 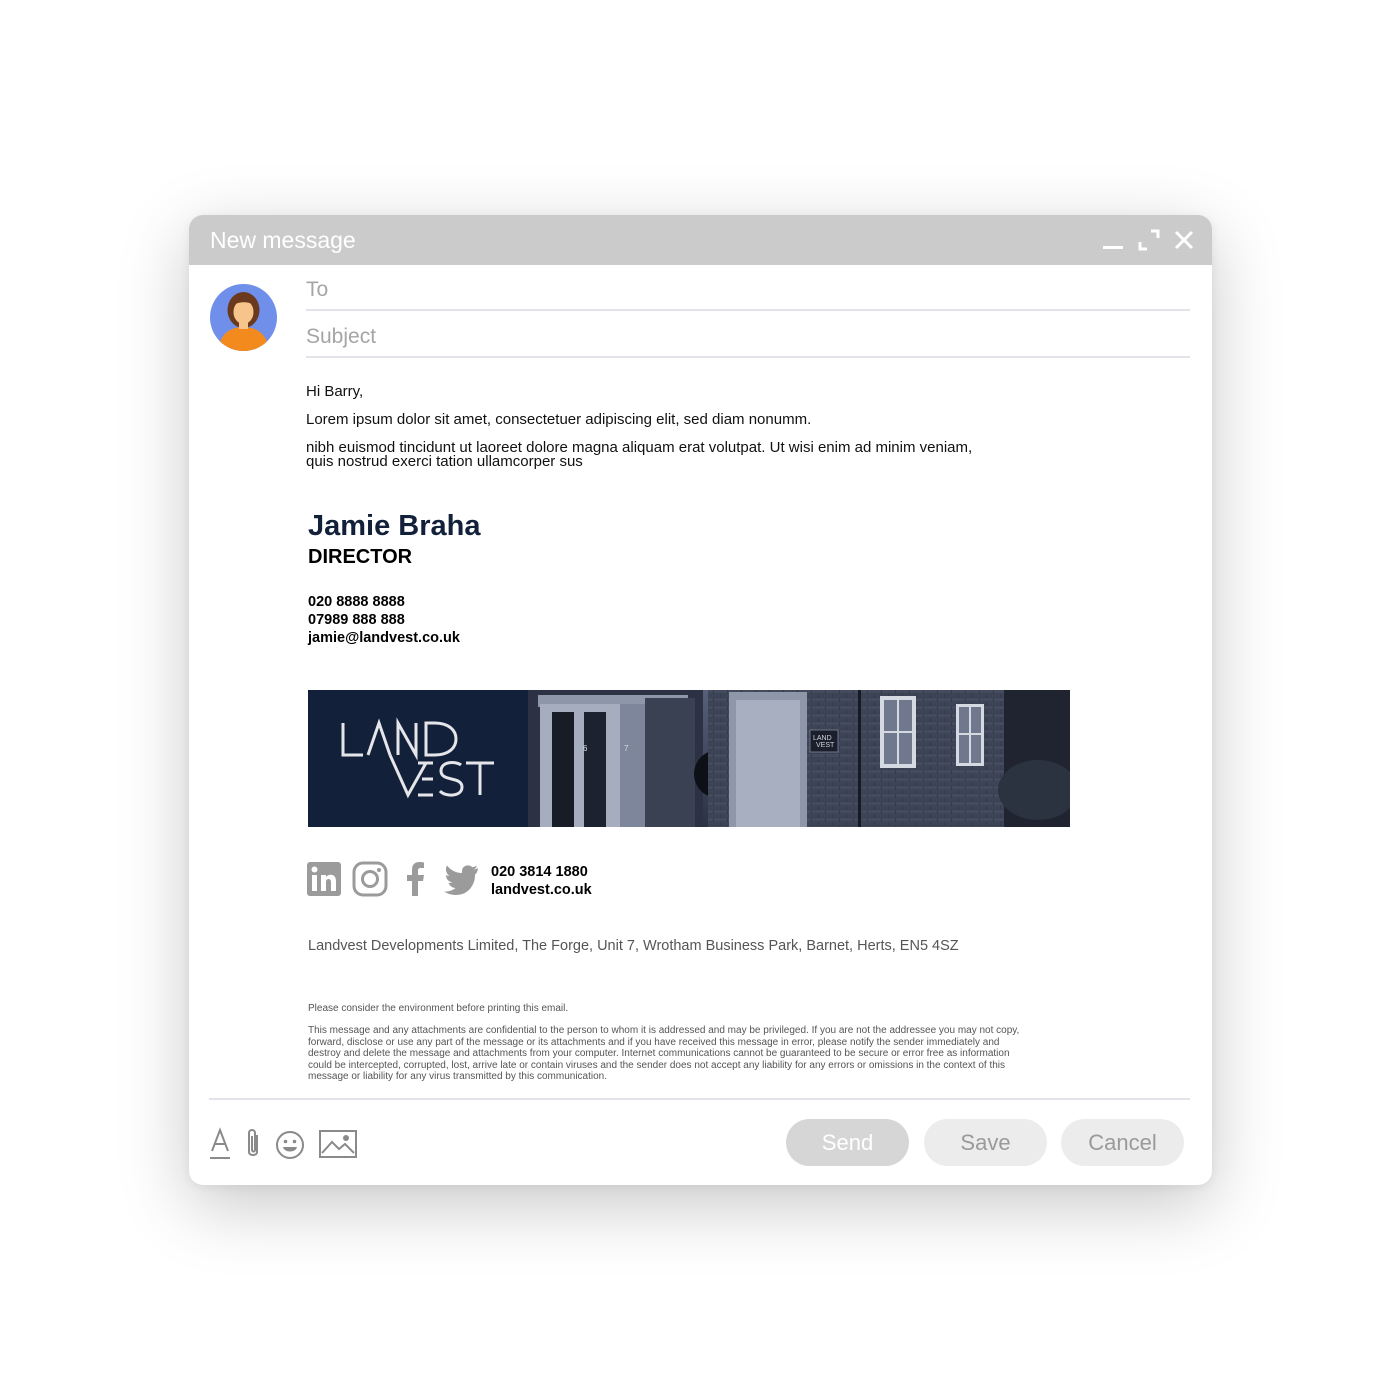 I want to click on avatar, so click(x=243, y=317).